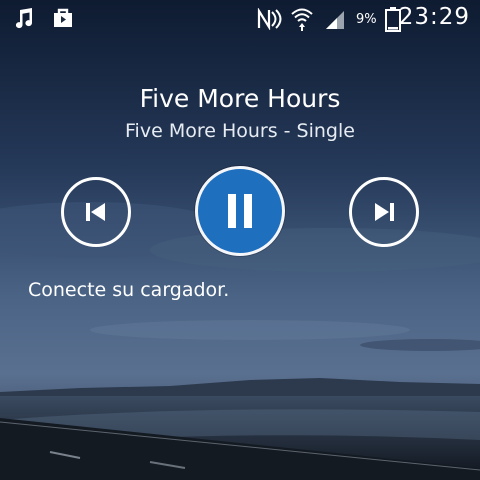 The height and width of the screenshot is (480, 480). Describe the element at coordinates (366, 19) in the screenshot. I see `battery-percent: 9%` at that location.